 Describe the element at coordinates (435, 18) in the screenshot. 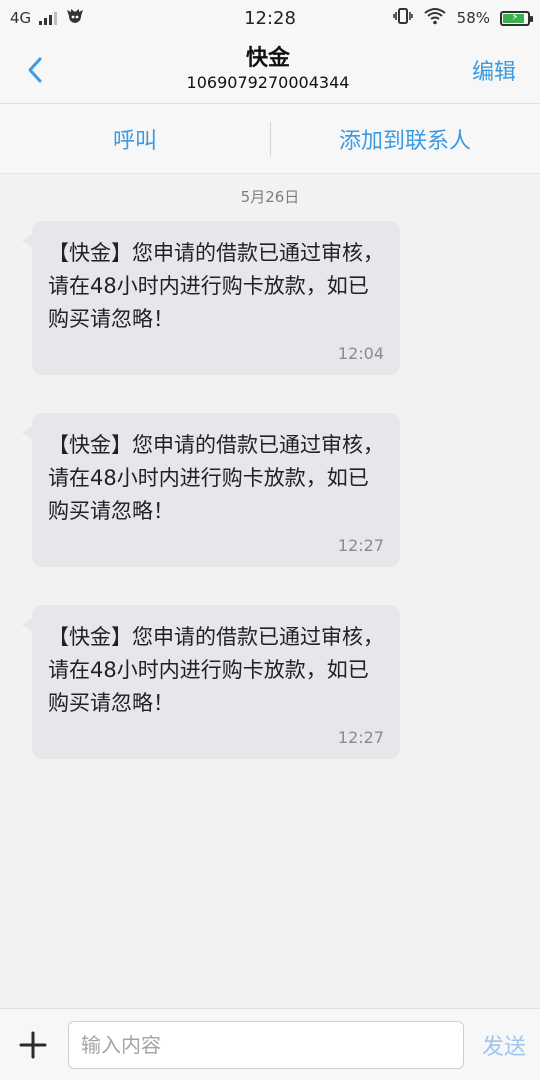

I see `wifi-icon` at that location.